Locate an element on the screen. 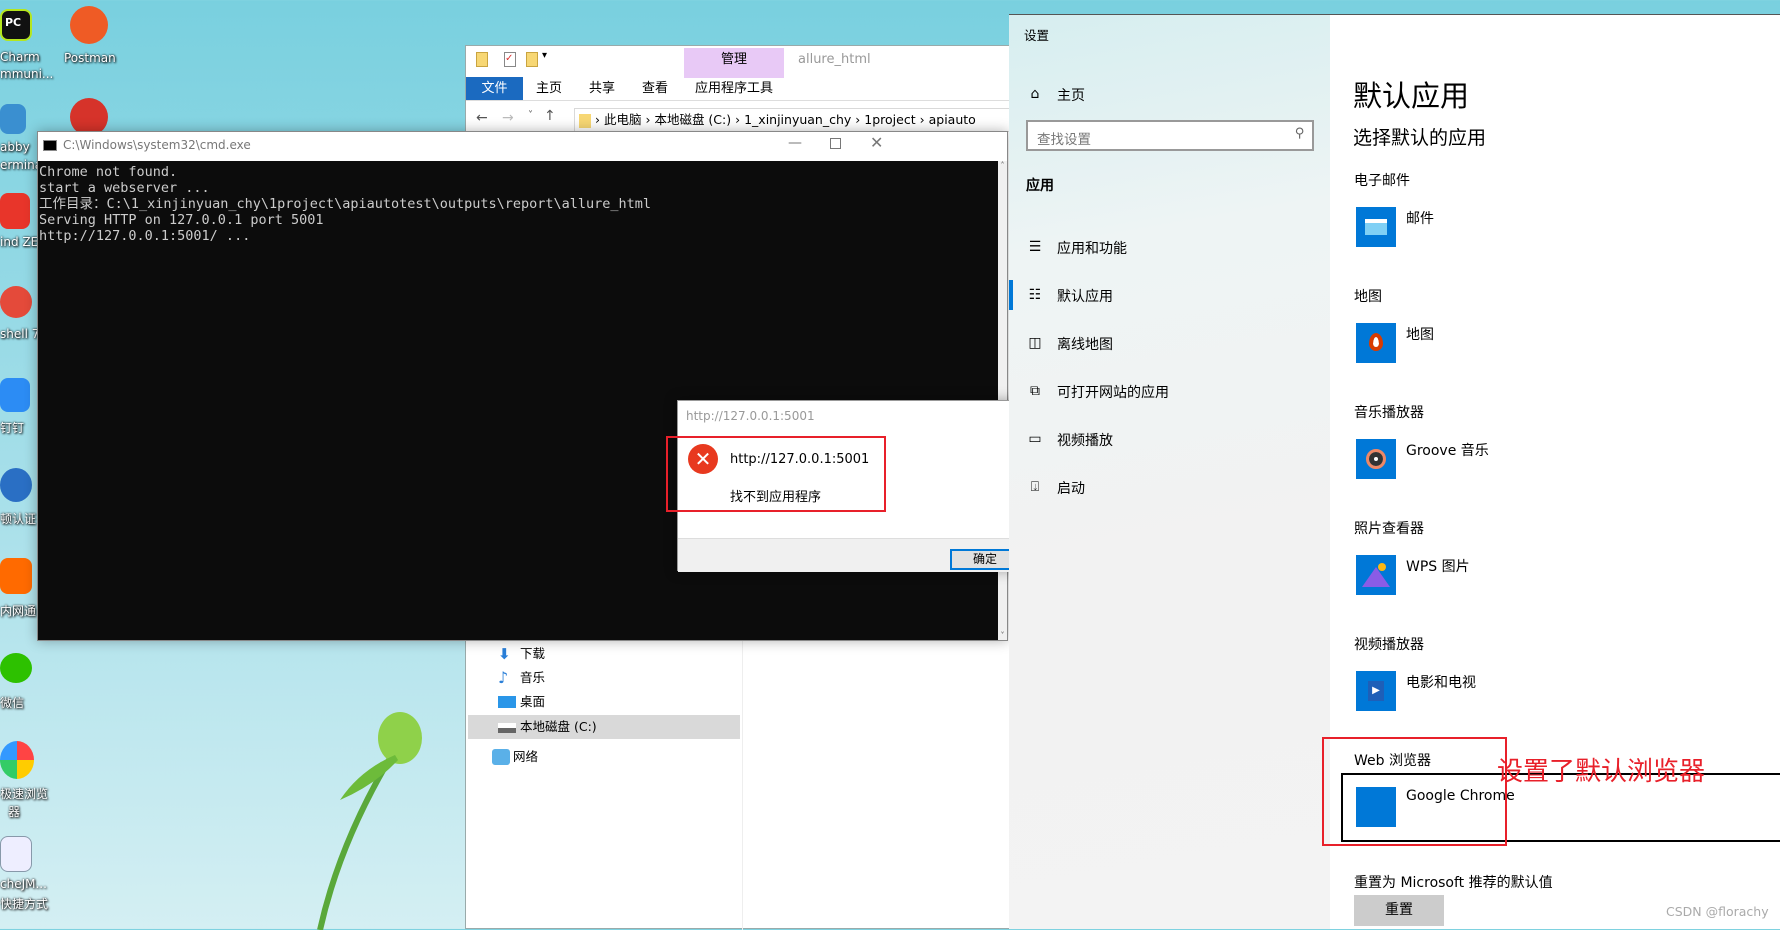  xmind-icon is located at coordinates (15, 211).